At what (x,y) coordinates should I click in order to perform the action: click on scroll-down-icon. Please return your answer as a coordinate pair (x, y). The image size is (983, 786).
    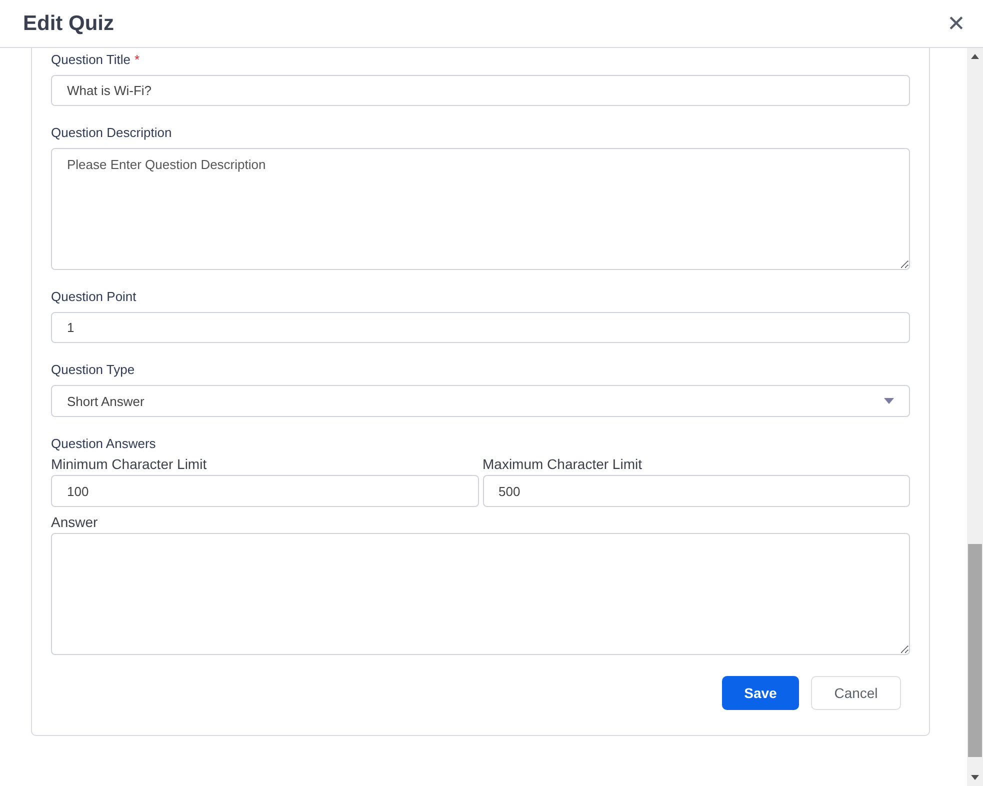
    Looking at the image, I should click on (975, 777).